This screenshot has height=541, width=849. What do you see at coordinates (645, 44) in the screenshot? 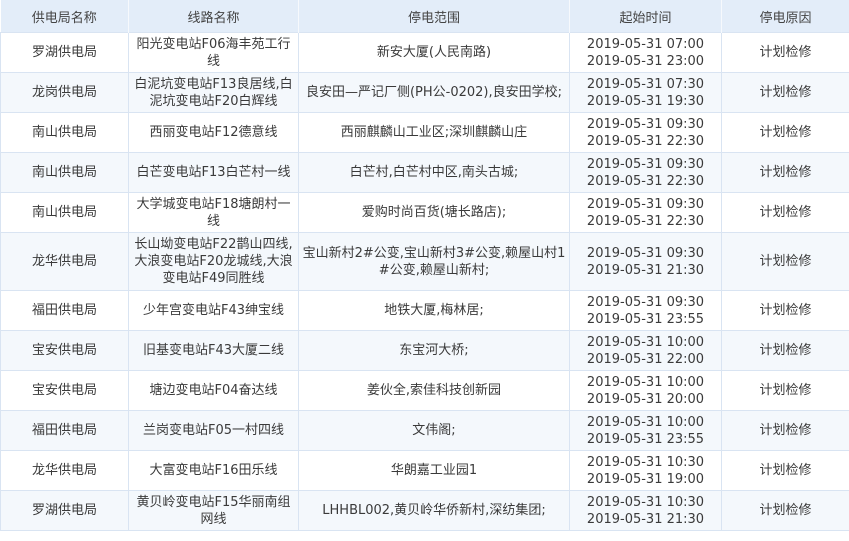
I see `start-time: 2019-05-31 07:00` at bounding box center [645, 44].